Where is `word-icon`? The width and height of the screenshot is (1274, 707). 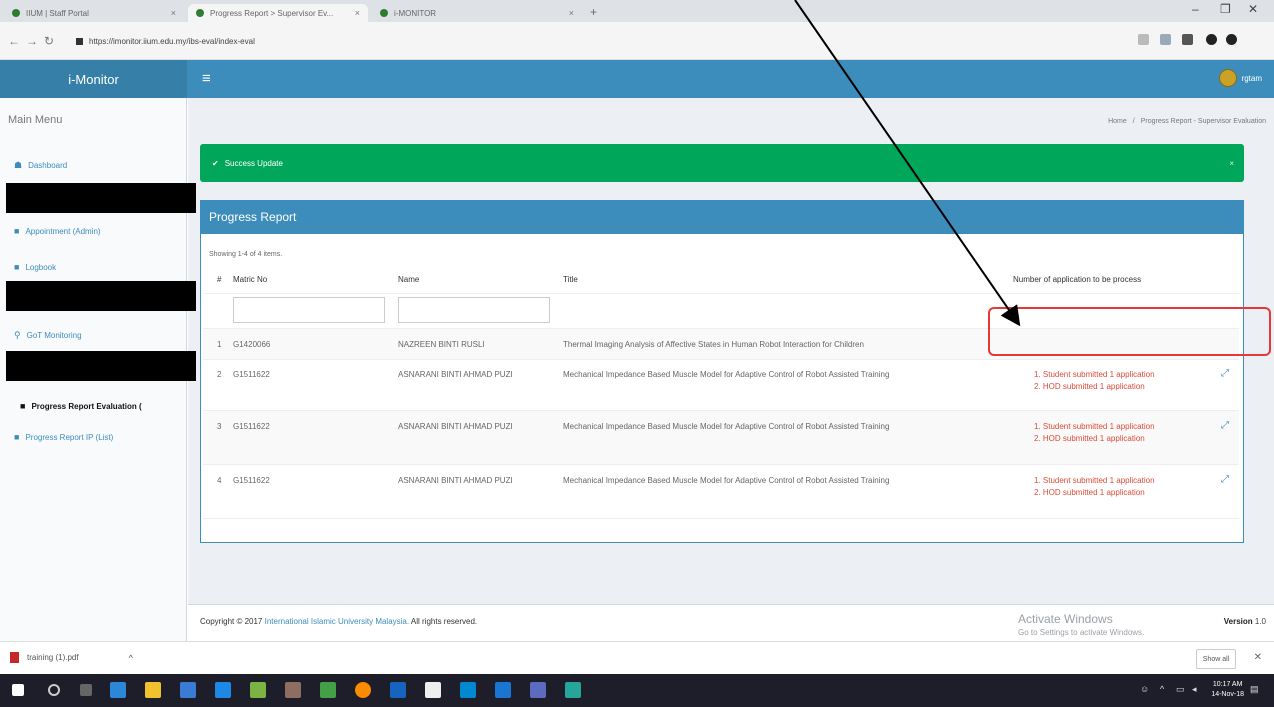
word-icon is located at coordinates (503, 690).